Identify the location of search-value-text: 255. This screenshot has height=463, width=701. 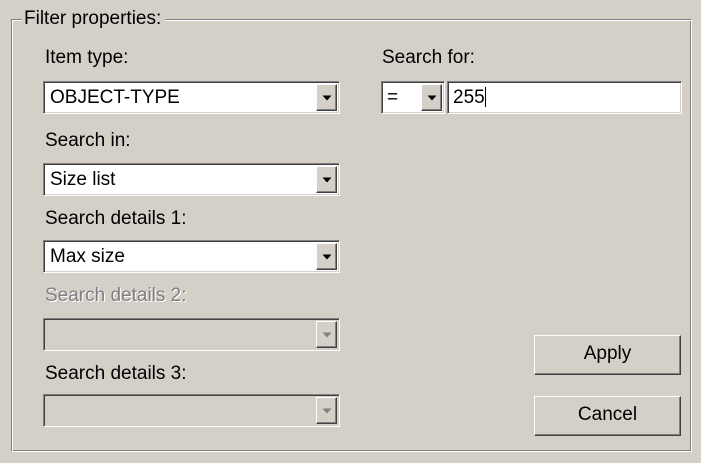
(469, 98).